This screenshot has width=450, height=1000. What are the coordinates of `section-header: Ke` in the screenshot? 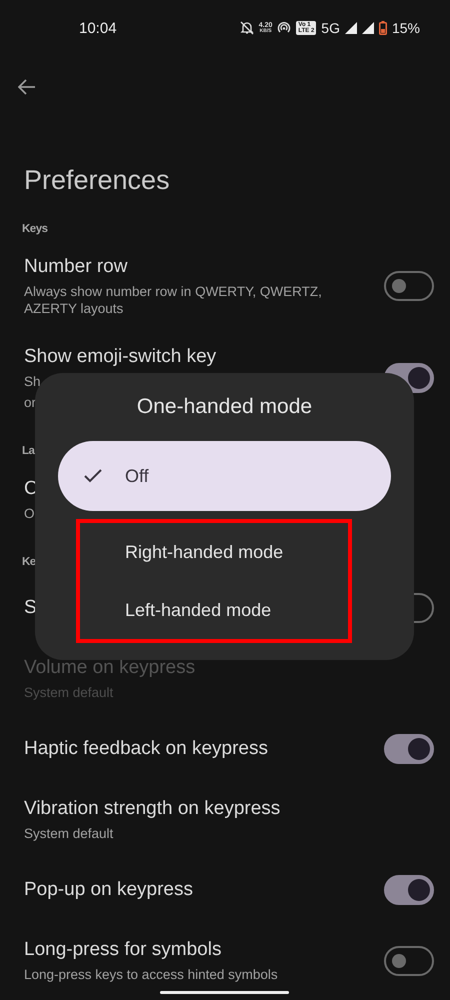 It's located at (29, 562).